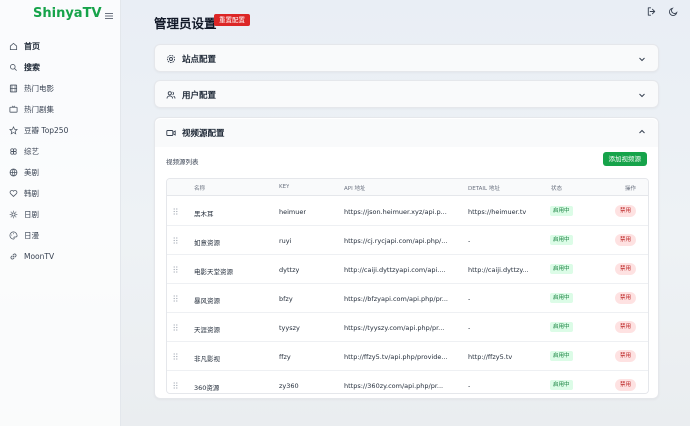  I want to click on site-config-header: 站点配置, so click(406, 59).